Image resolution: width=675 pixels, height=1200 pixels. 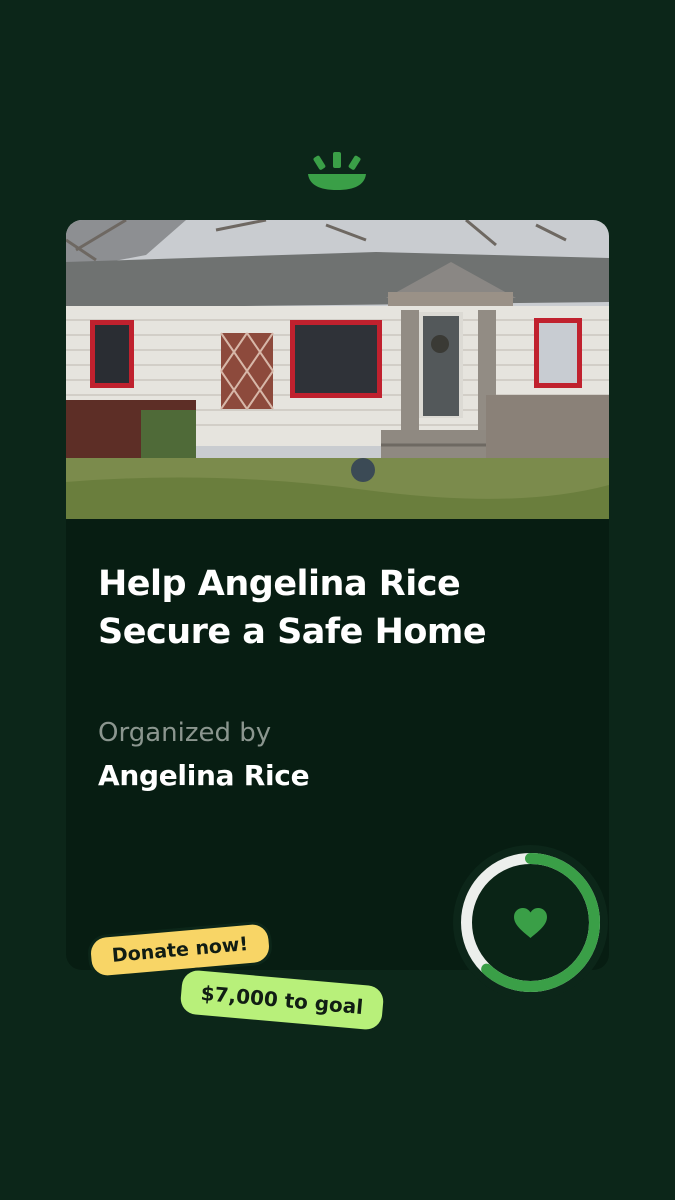 What do you see at coordinates (292, 608) in the screenshot?
I see `campaign-title: Help Angelina Rice Secure a Safe Home` at bounding box center [292, 608].